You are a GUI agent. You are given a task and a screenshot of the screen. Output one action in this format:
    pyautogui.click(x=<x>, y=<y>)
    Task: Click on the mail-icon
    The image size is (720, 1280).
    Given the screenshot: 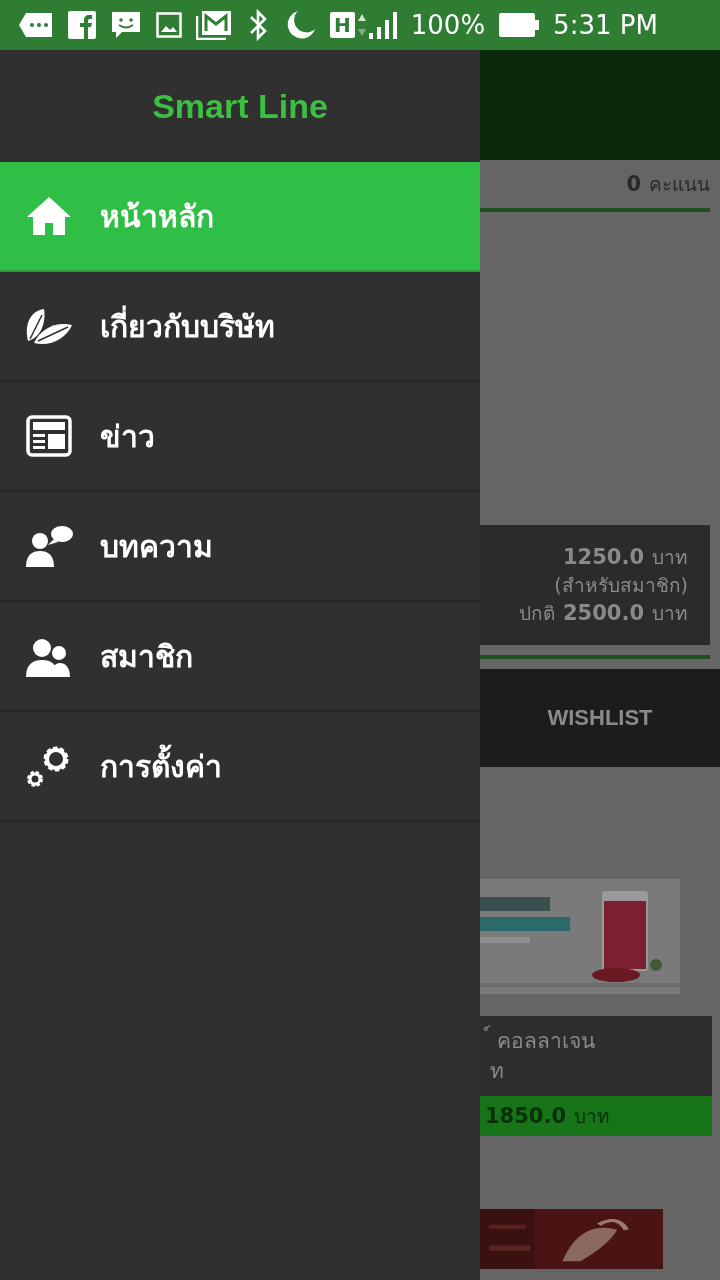 What is the action you would take?
    pyautogui.click(x=214, y=25)
    